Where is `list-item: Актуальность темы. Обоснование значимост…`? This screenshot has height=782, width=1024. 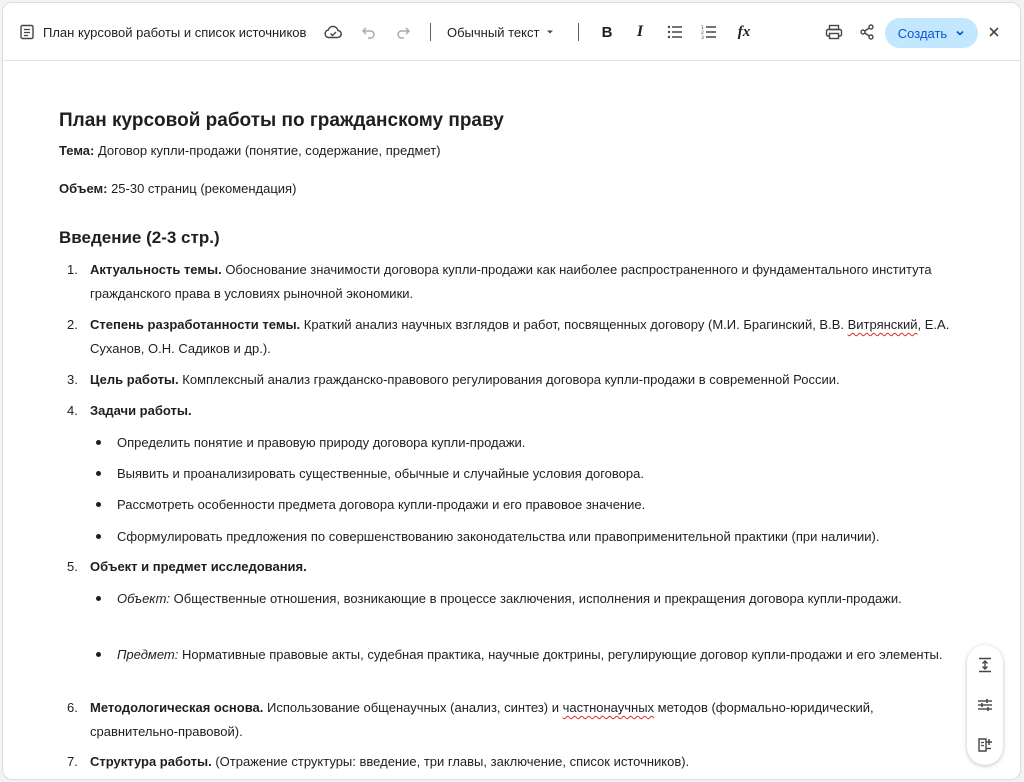 list-item: Актуальность темы. Обоснование значимост… is located at coordinates (520, 282).